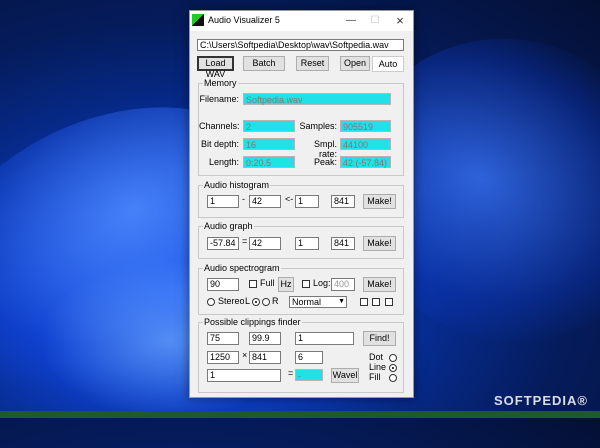 The width and height of the screenshot is (600, 448). What do you see at coordinates (291, 373) in the screenshot?
I see `equals-symbol: =` at bounding box center [291, 373].